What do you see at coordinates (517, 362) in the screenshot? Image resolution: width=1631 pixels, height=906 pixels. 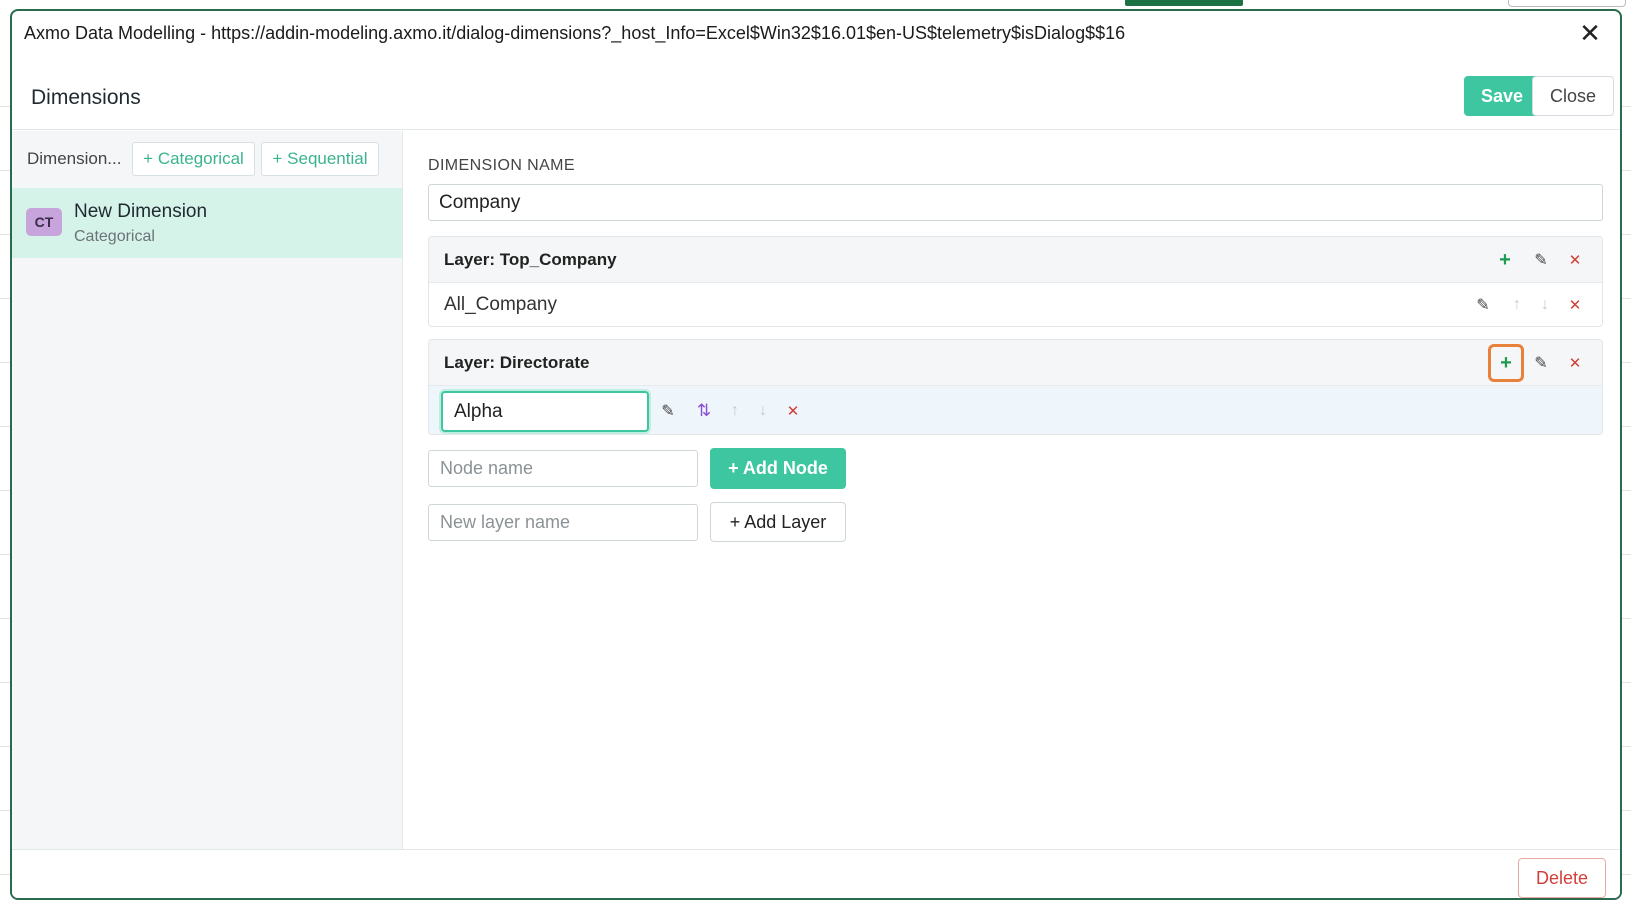 I see `layer-title: Layer: Directorate` at bounding box center [517, 362].